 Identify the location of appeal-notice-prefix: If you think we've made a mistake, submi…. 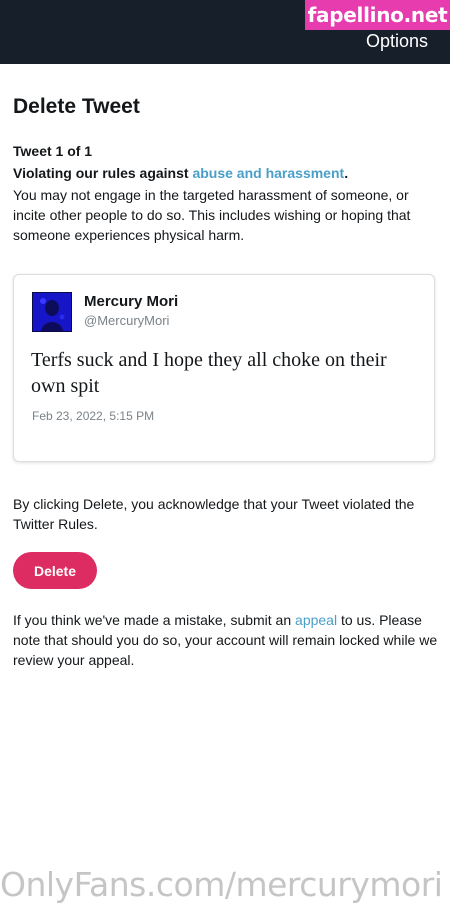
(154, 620).